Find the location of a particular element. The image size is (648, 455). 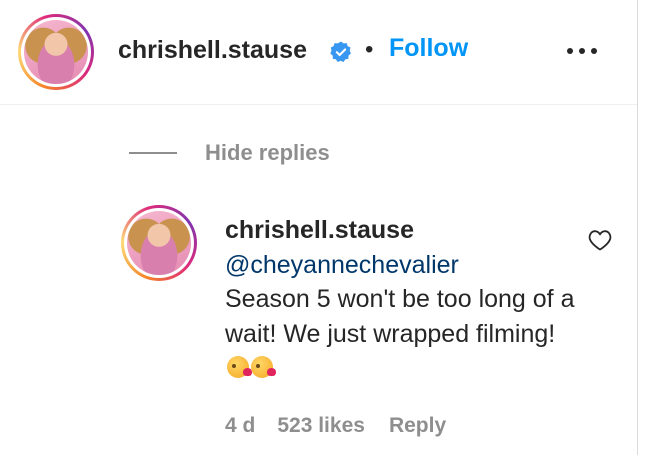

verified-badge-icon is located at coordinates (340, 51).